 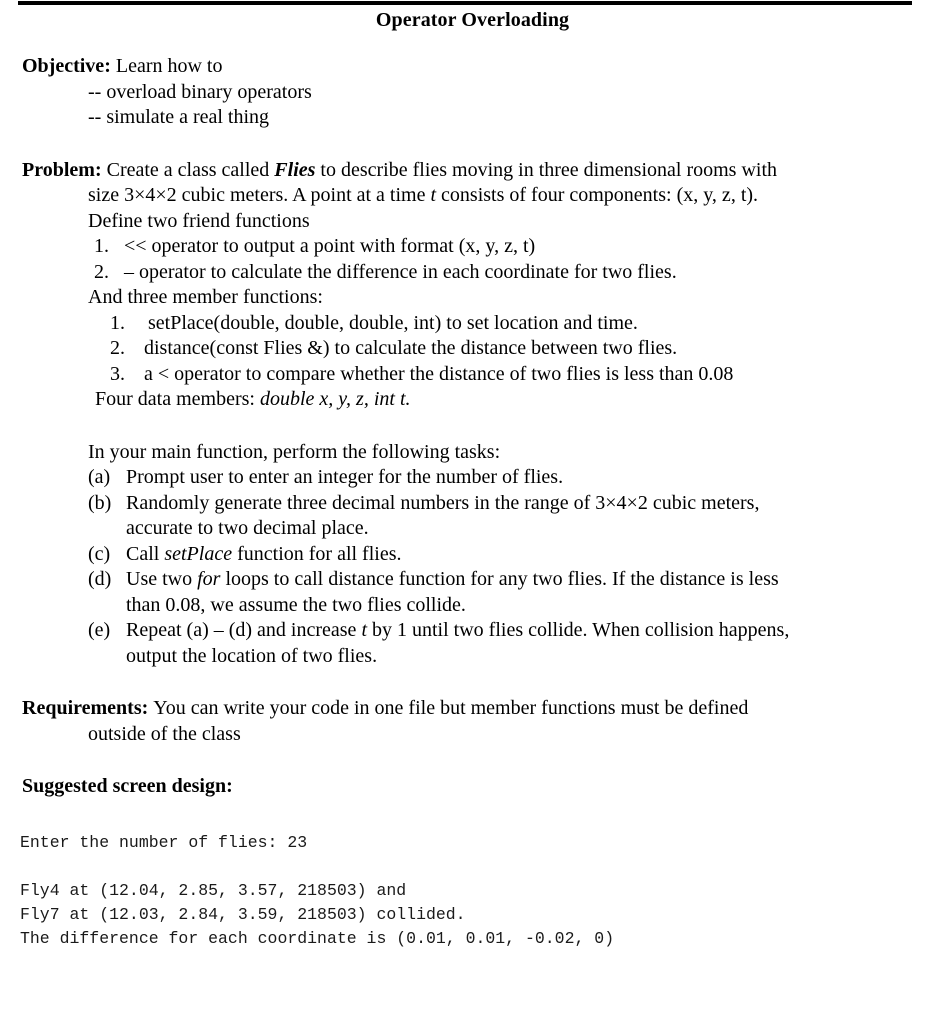 What do you see at coordinates (209, 579) in the screenshot?
I see `emphasized-term: for` at bounding box center [209, 579].